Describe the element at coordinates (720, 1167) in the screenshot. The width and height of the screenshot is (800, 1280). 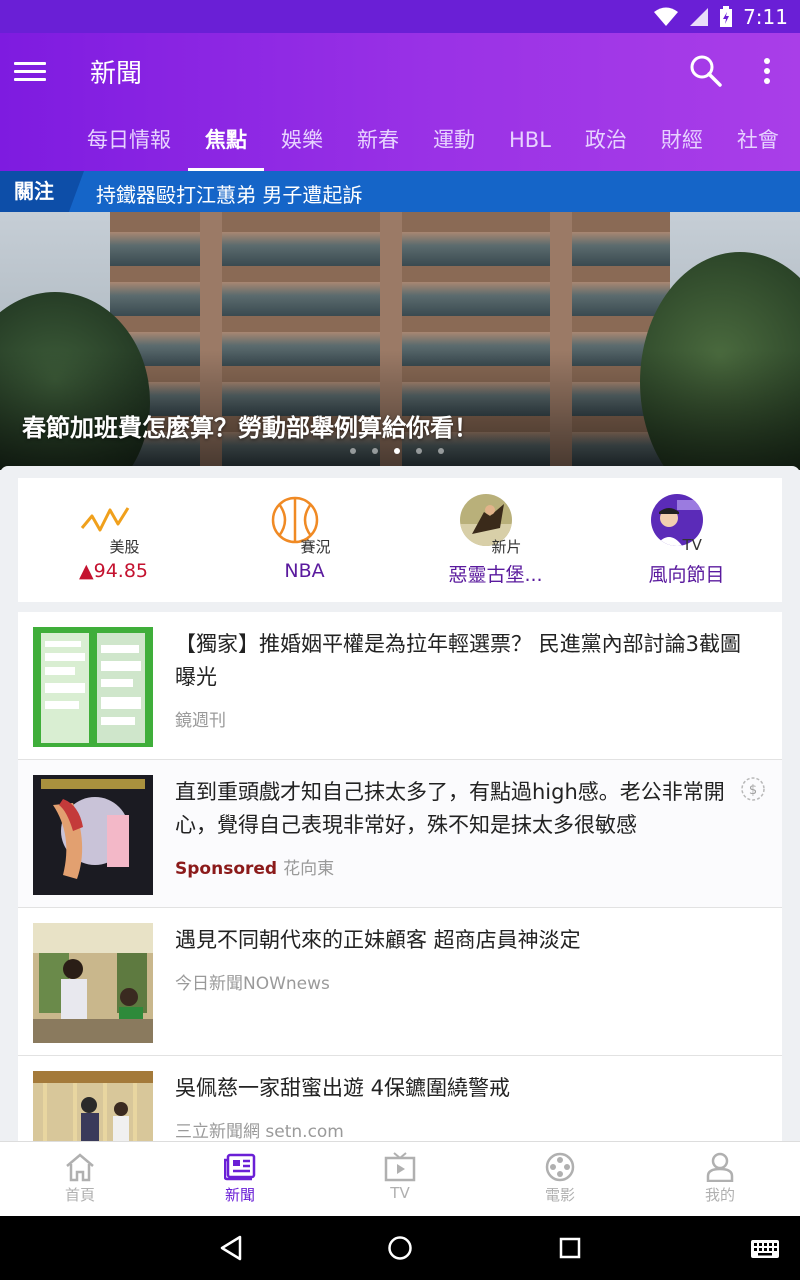
I see `person-icon` at that location.